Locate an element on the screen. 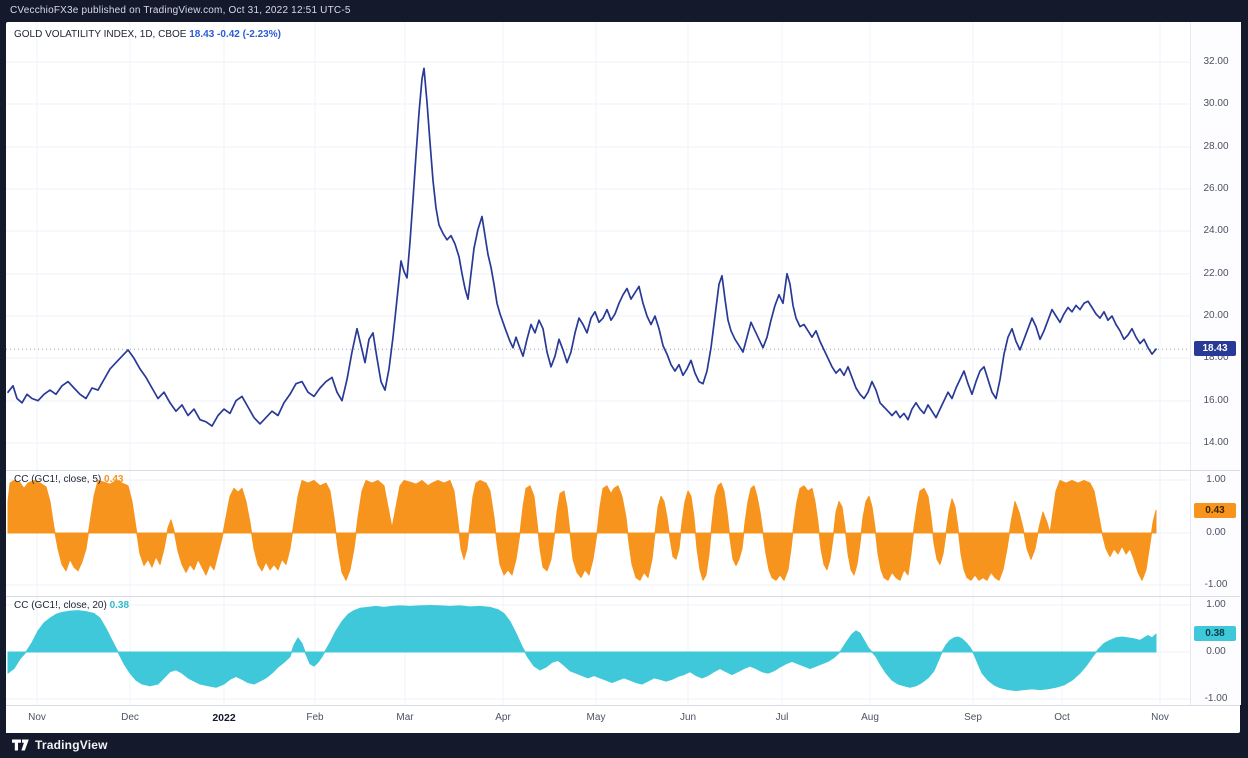 This screenshot has height=758, width=1248. tradingview-logo-icon is located at coordinates (20, 745).